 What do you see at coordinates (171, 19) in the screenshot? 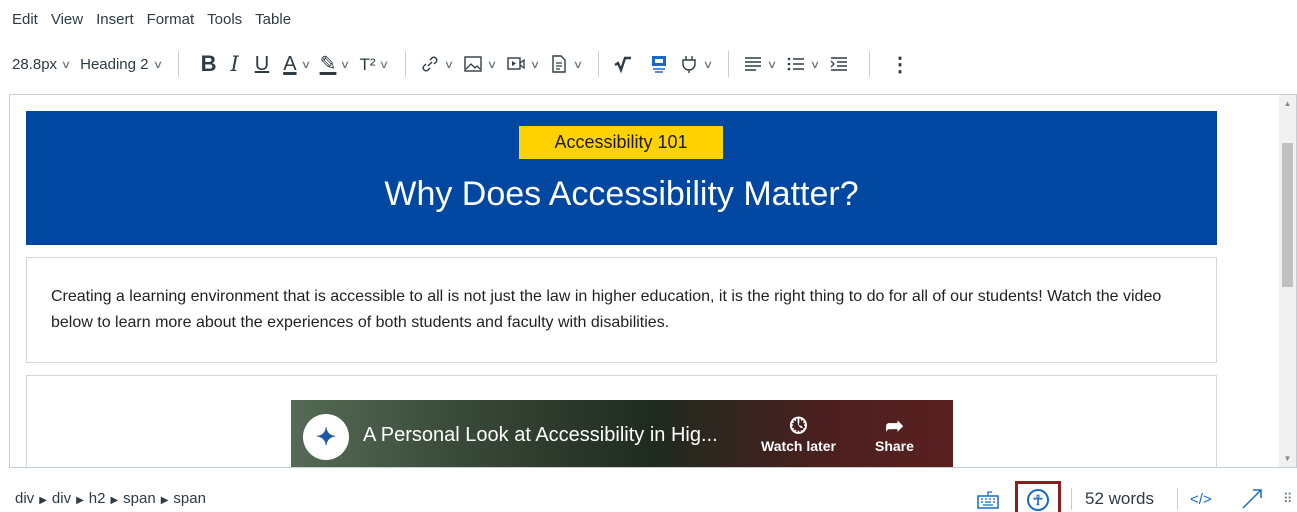
I see `menu-format: Format` at bounding box center [171, 19].